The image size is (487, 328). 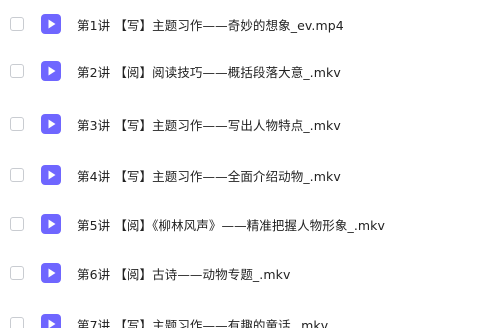 I want to click on file-row: 第5讲 【阅】《柳林风声》——精准把握人物形象_.mkv, so click(x=243, y=224).